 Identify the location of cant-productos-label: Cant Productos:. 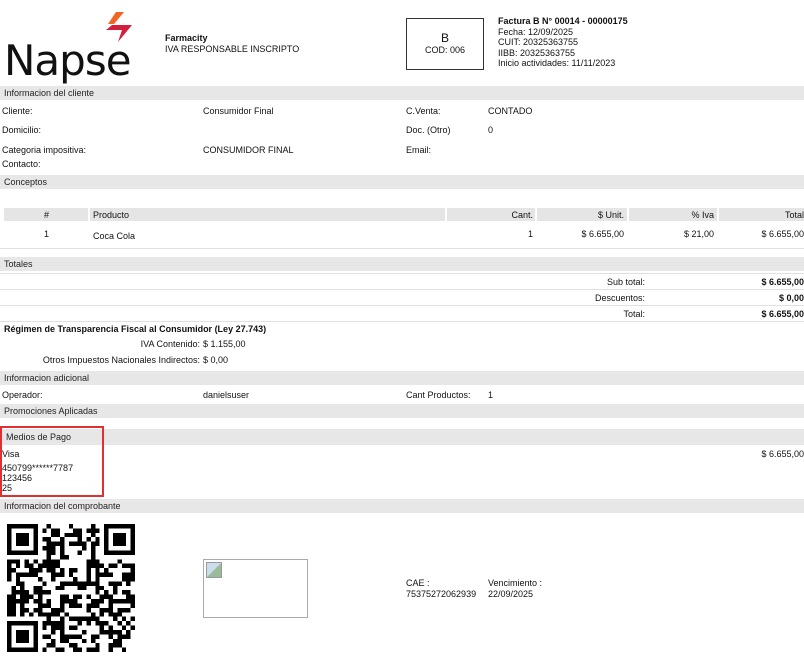
(438, 395).